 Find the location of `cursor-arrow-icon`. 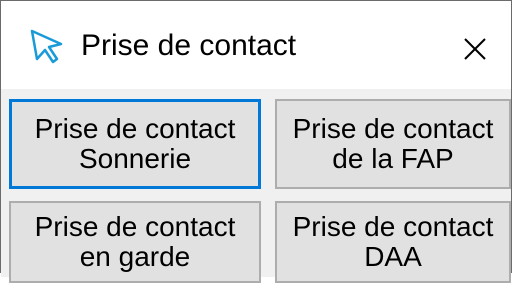

cursor-arrow-icon is located at coordinates (47, 47).